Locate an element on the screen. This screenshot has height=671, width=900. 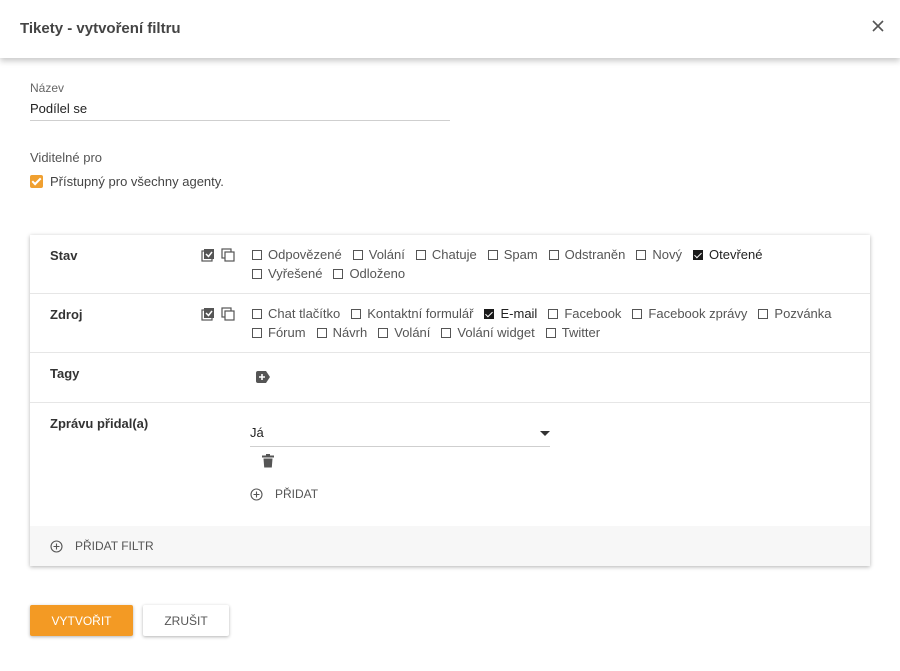
filter-option-label: Kontaktní formulář is located at coordinates (420, 313).